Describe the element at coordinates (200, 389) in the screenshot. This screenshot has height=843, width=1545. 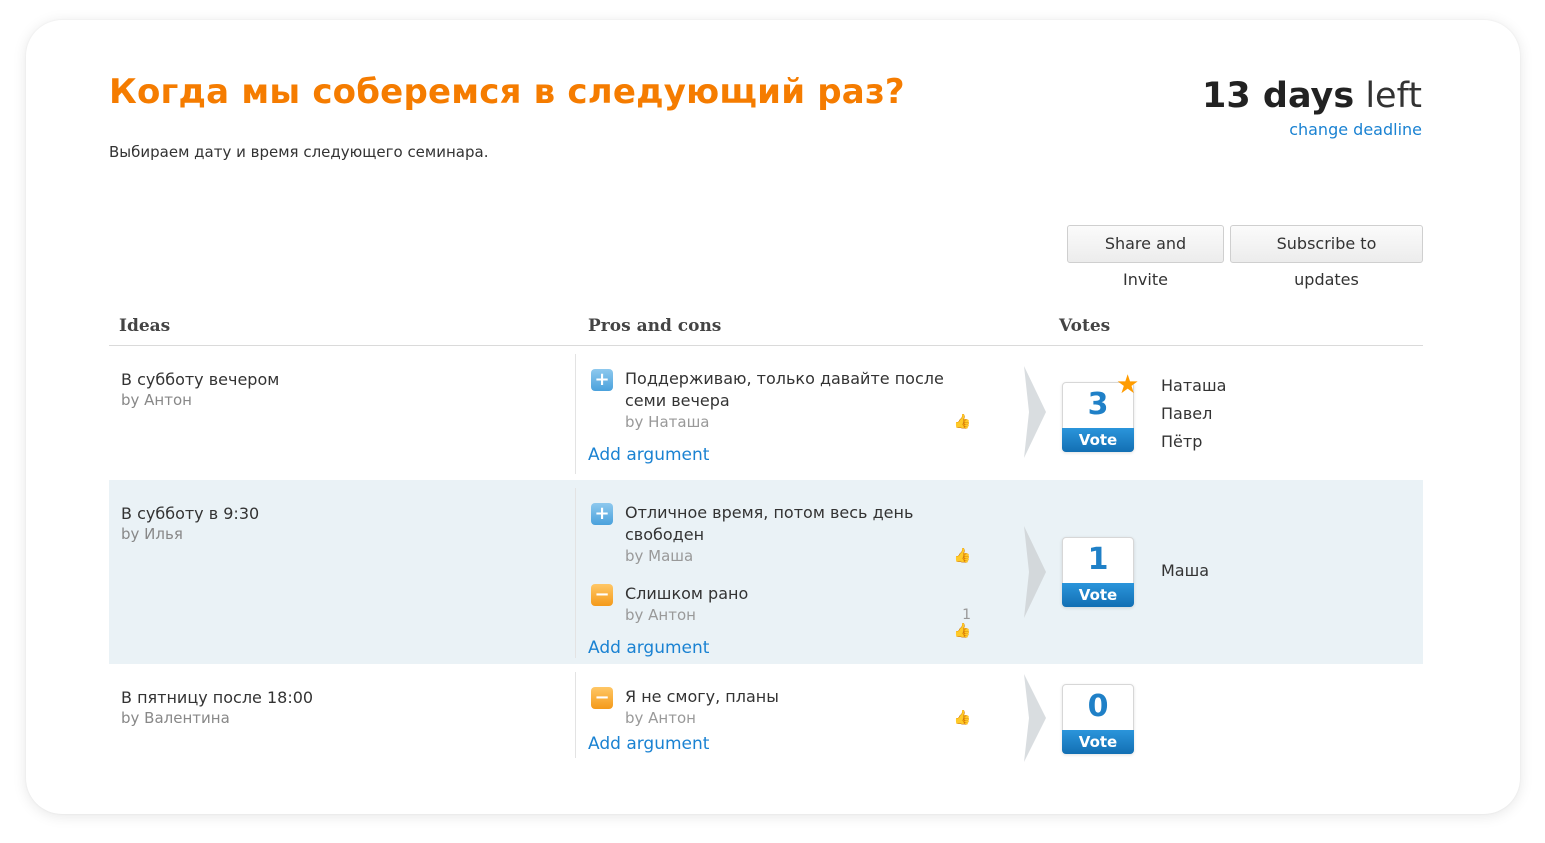
I see `idea-cell: В субботу вечером by Антон` at that location.